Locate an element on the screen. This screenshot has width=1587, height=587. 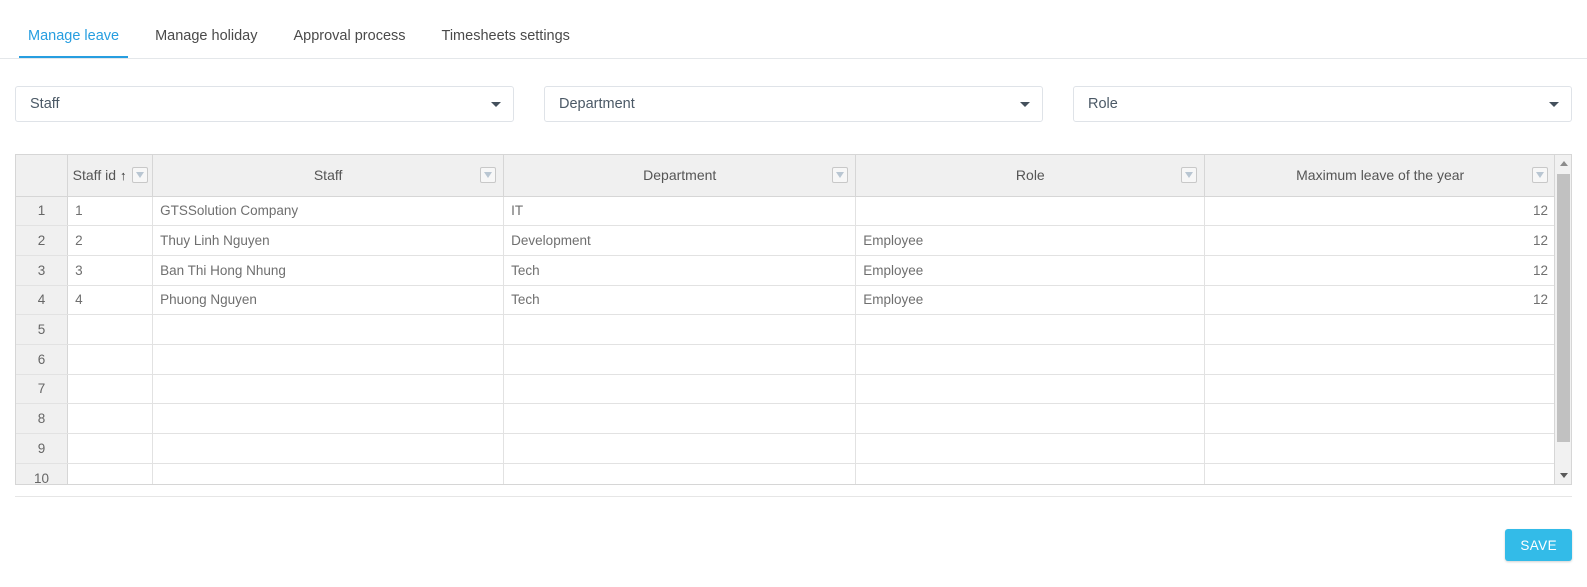
cell-staff-id: 3 is located at coordinates (110, 270).